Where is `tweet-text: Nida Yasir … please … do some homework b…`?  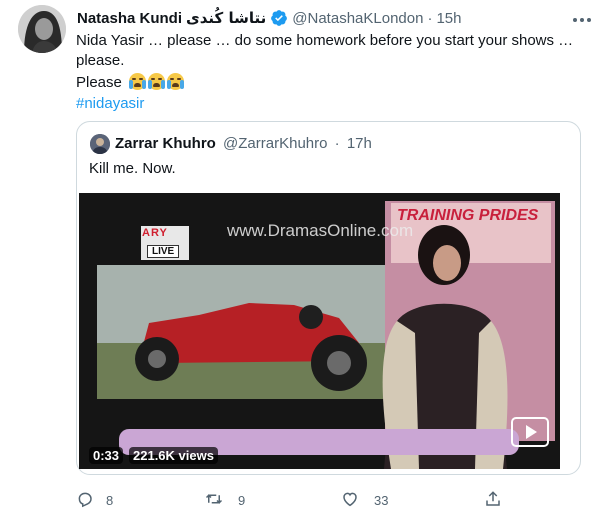
tweet-text: Nida Yasir … please … do some homework b… is located at coordinates (328, 72).